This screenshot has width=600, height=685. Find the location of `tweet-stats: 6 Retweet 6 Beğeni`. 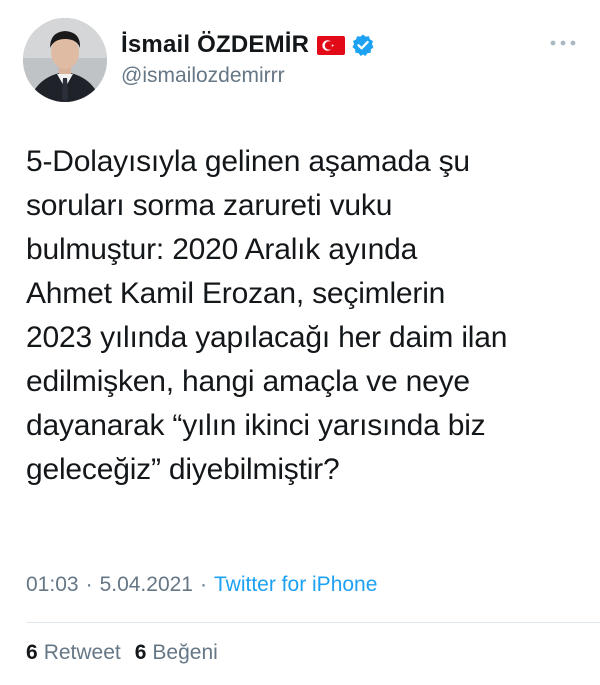

tweet-stats: 6 Retweet 6 Beğeni is located at coordinates (129, 653).